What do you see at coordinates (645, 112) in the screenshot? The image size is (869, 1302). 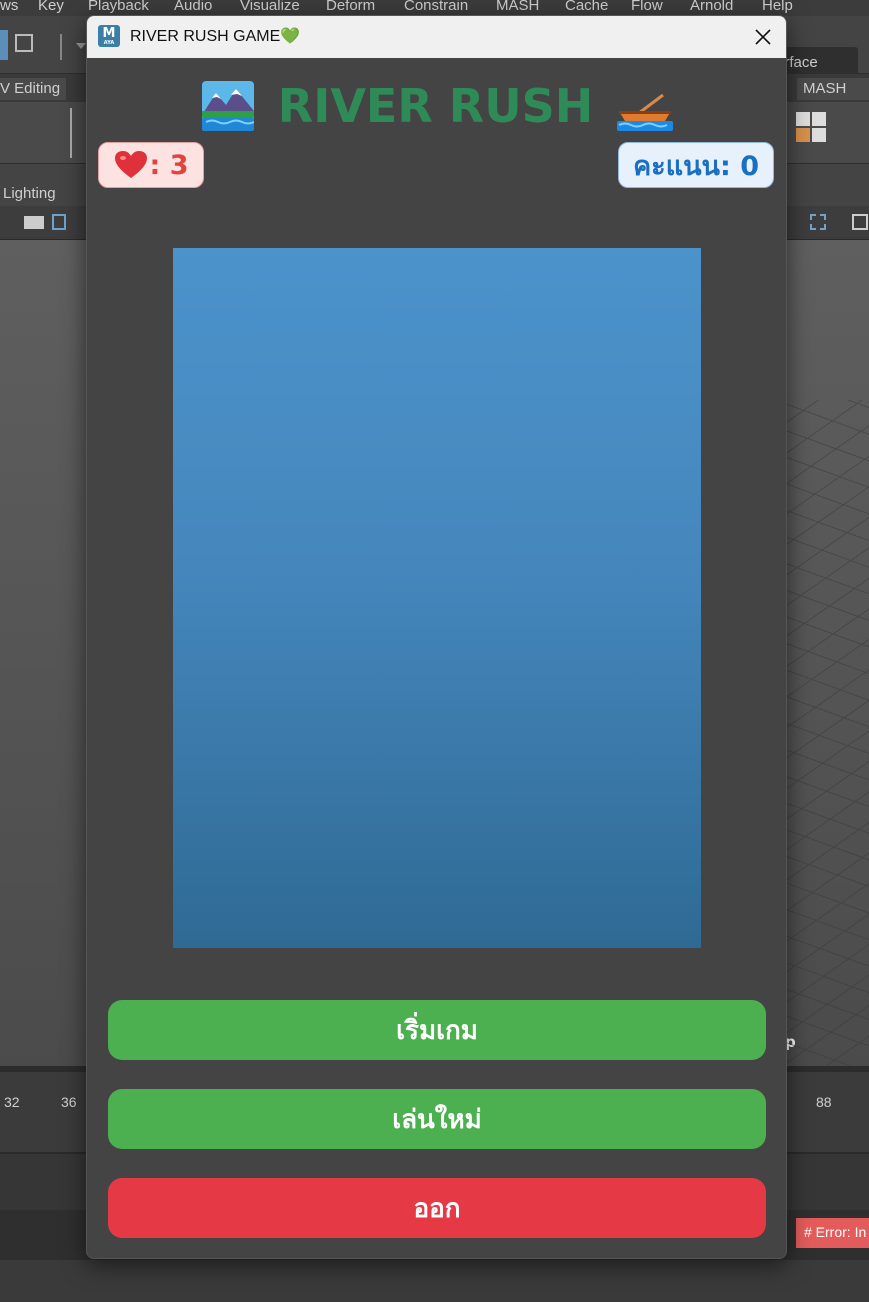 I see `rowboat-icon` at bounding box center [645, 112].